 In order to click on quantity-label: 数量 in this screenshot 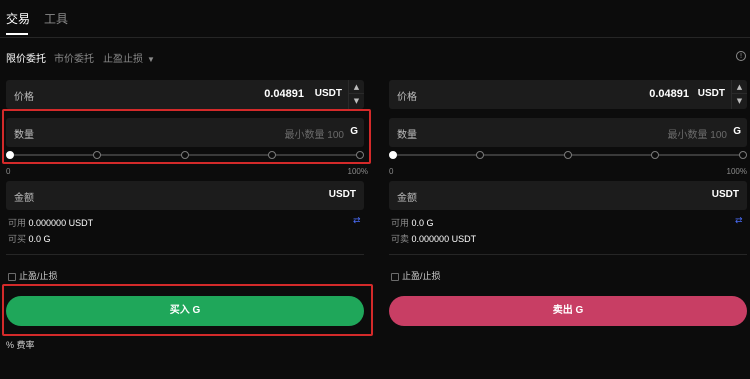, I will do `click(407, 135)`.